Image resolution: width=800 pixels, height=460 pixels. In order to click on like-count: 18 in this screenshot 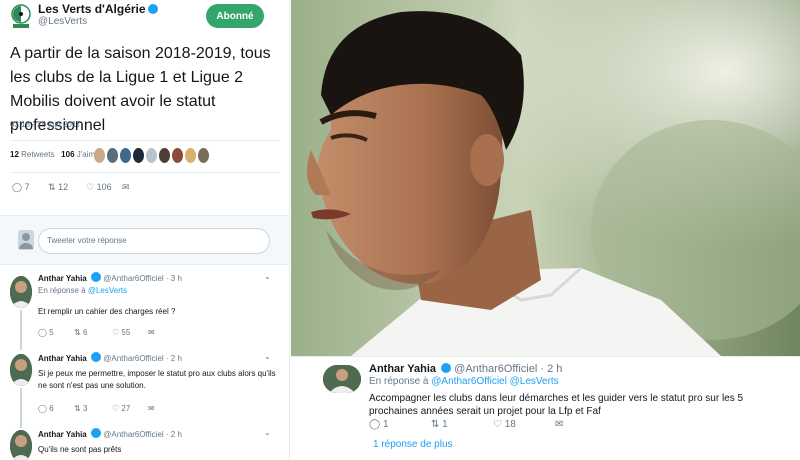, I will do `click(510, 424)`.